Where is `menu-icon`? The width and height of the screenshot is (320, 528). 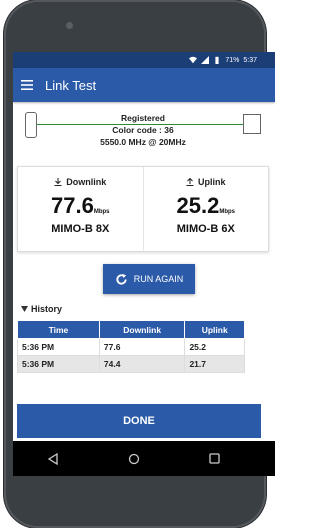 menu-icon is located at coordinates (27, 85).